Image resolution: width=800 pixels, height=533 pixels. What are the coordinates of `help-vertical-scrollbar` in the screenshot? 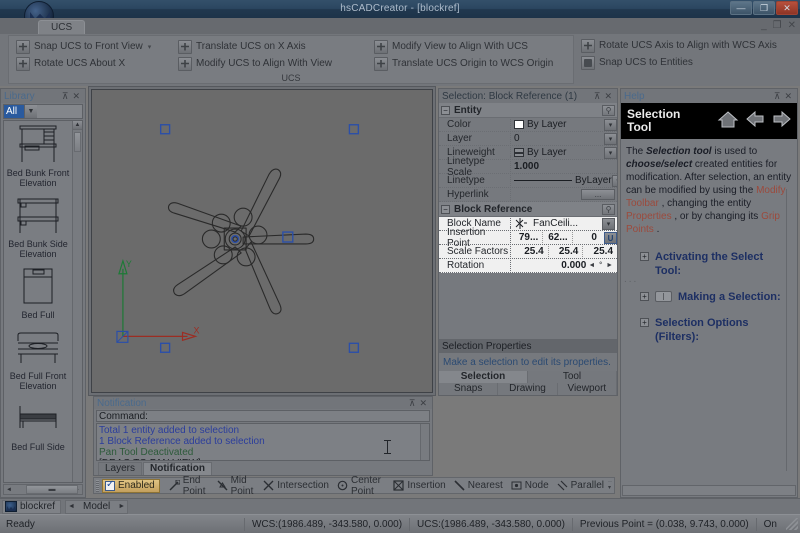 It's located at (791, 330).